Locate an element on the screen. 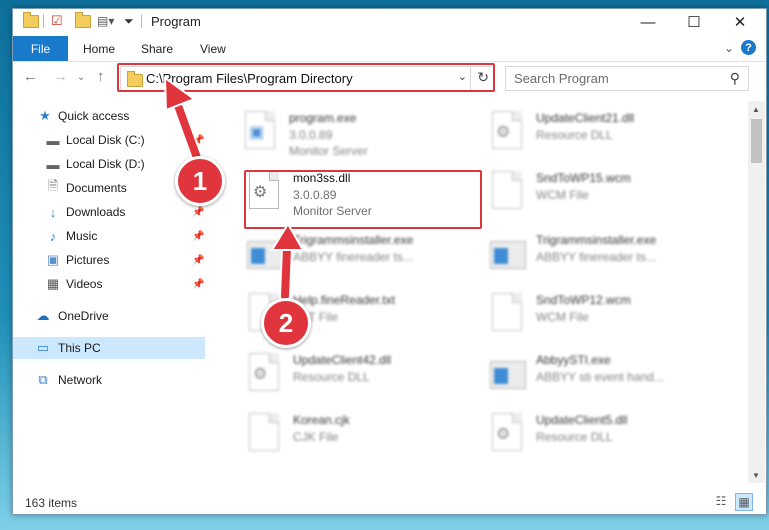  step-1-badge: 1 is located at coordinates (200, 181).